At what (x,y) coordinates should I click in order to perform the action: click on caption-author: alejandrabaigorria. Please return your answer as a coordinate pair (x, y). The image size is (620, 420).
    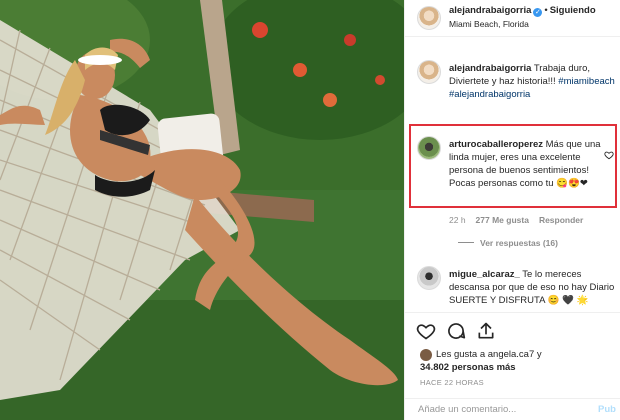
    Looking at the image, I should click on (490, 68).